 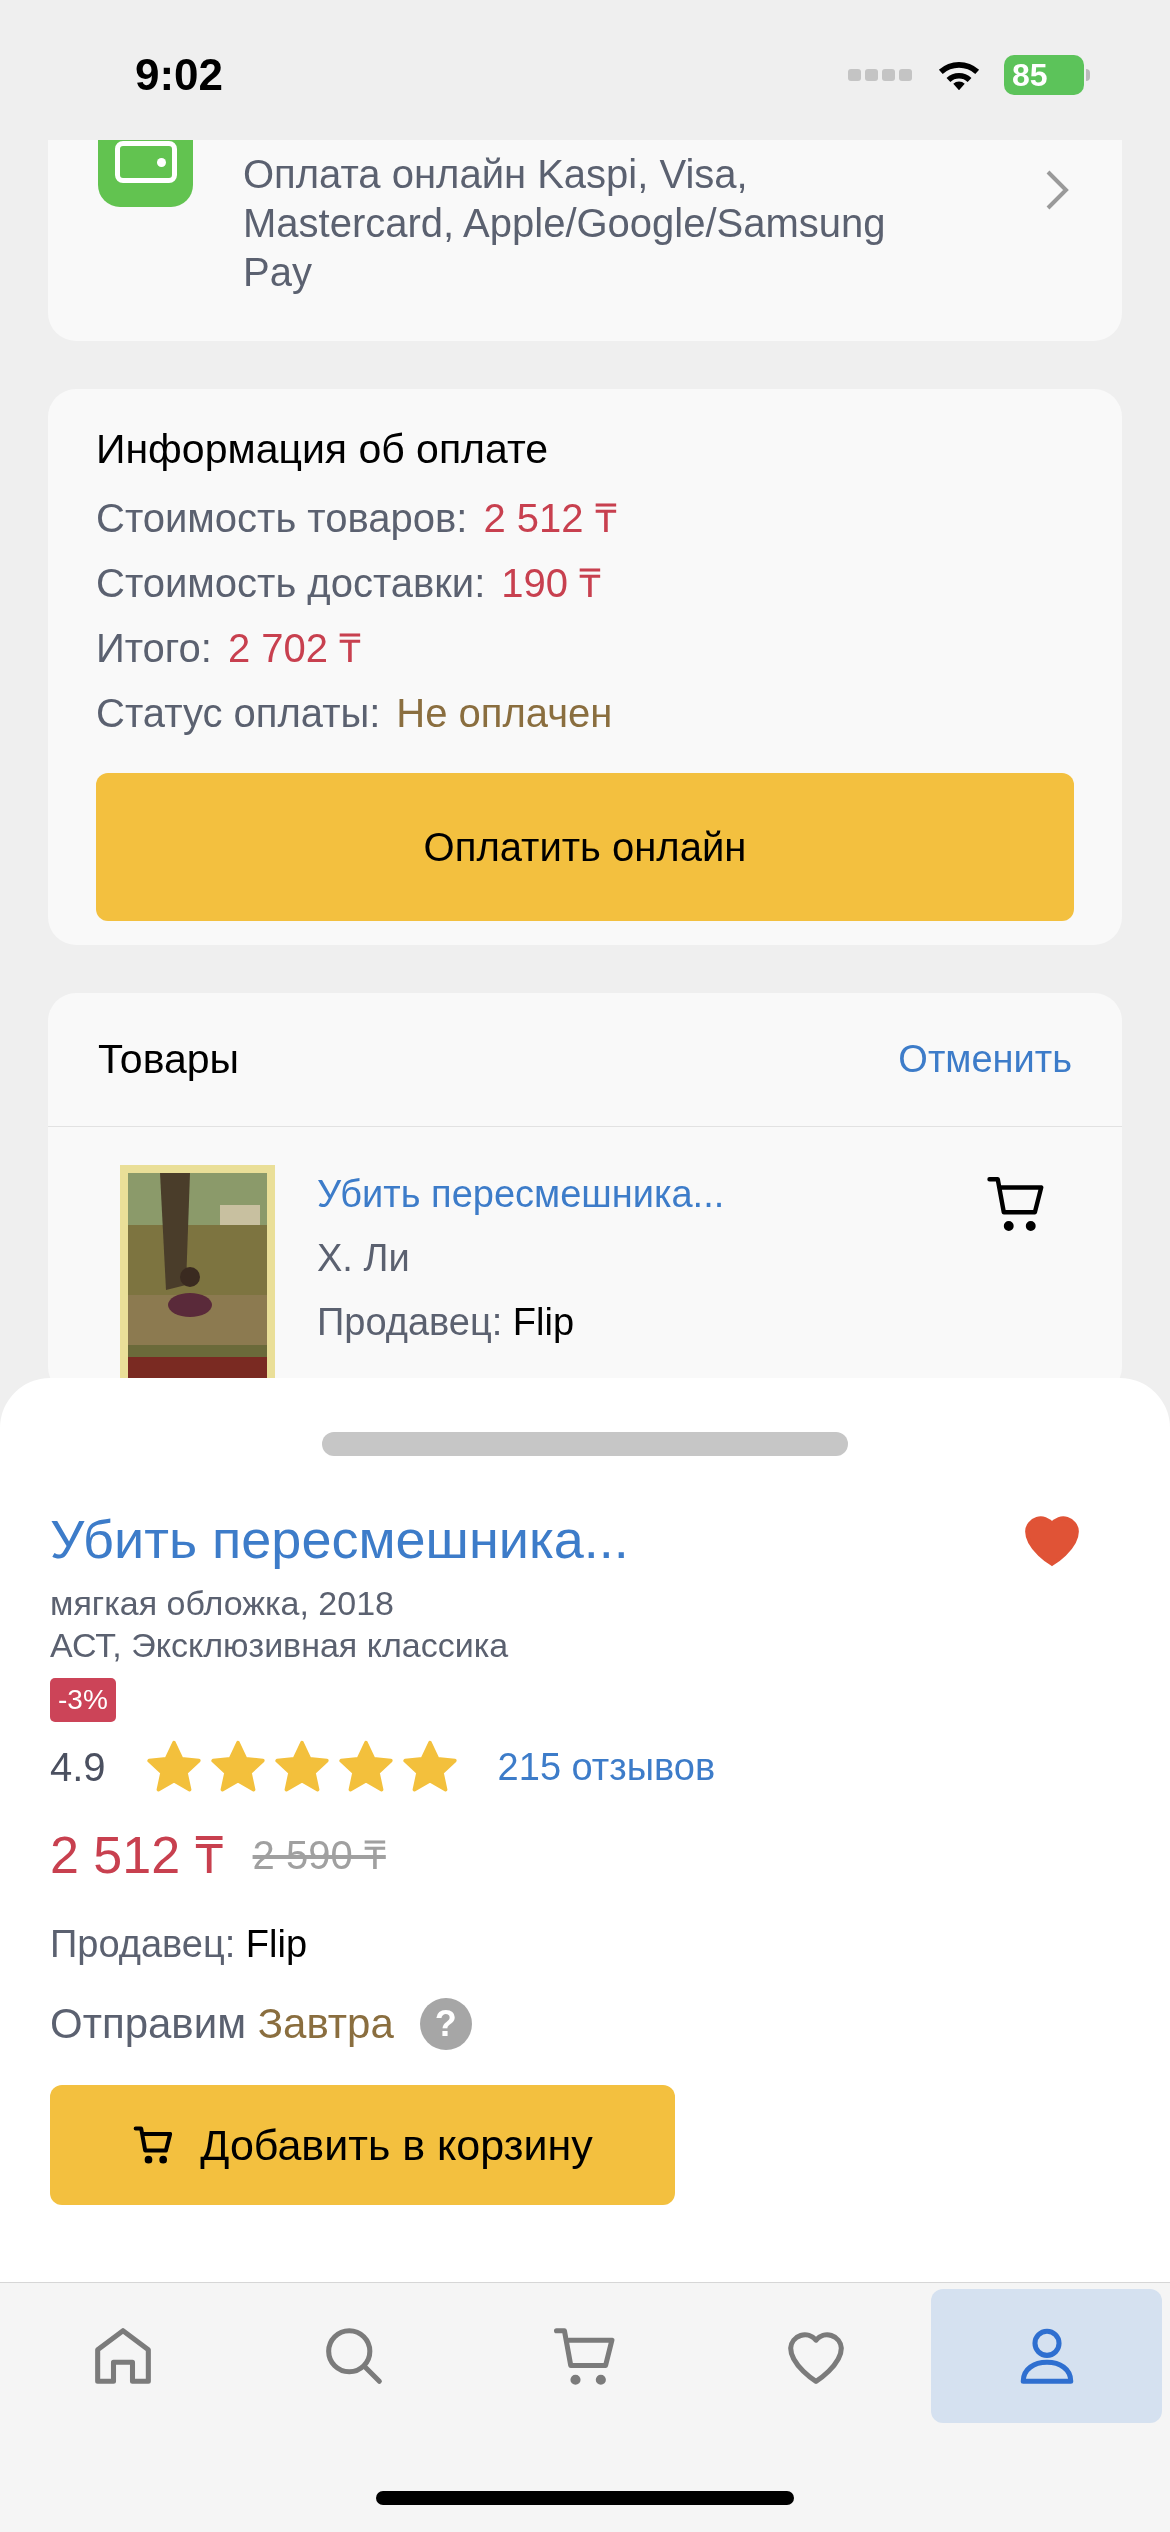 What do you see at coordinates (222, 1603) in the screenshot?
I see `product-detail: мягкая обложка, 2018` at bounding box center [222, 1603].